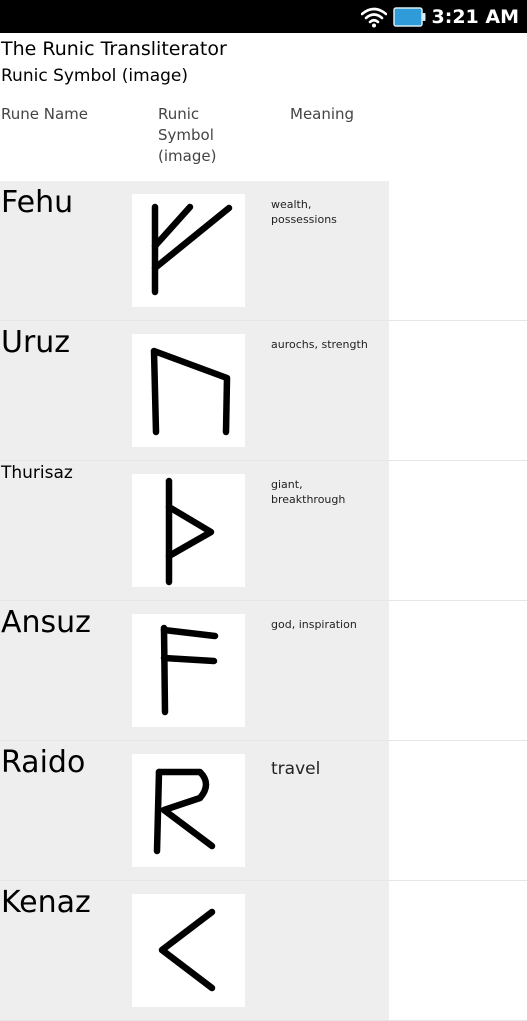 The height and width of the screenshot is (1021, 527). Describe the element at coordinates (95, 76) in the screenshot. I see `app-subtitle: Runic Symbol (image)` at that location.